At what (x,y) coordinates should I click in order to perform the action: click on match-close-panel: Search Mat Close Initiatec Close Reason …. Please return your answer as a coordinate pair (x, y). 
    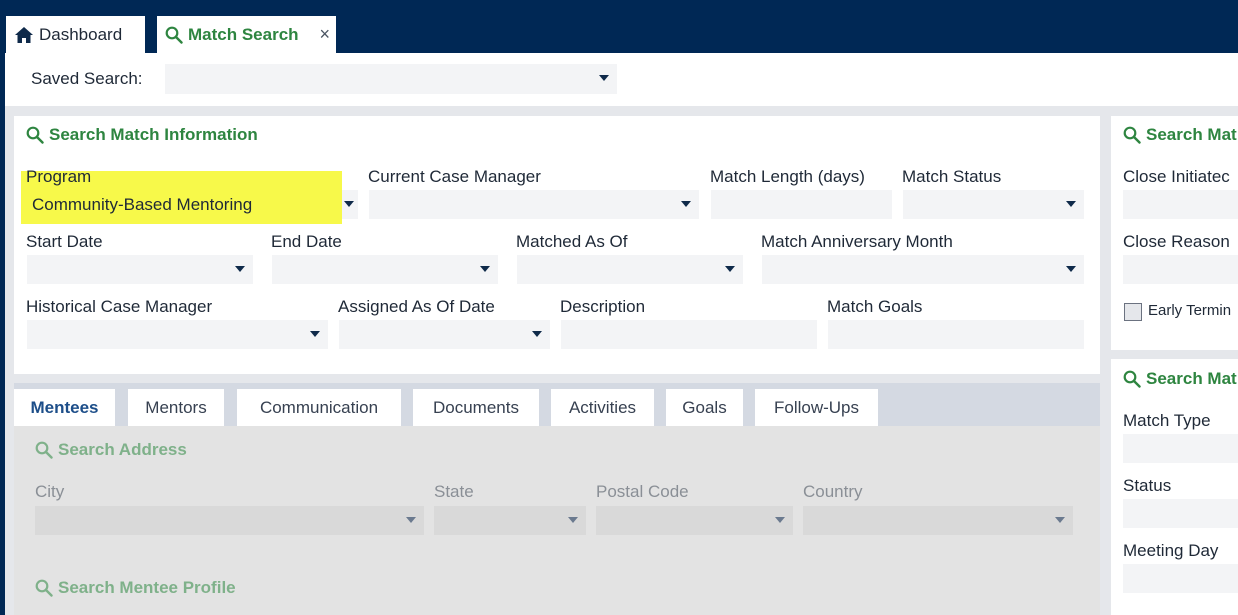
    Looking at the image, I should click on (1174, 233).